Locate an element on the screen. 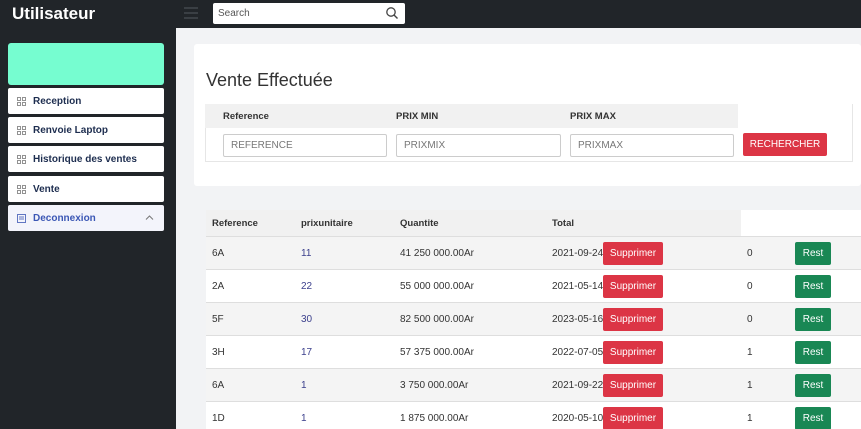  cell-quantite: 55 000 000.00Ar is located at coordinates (437, 286).